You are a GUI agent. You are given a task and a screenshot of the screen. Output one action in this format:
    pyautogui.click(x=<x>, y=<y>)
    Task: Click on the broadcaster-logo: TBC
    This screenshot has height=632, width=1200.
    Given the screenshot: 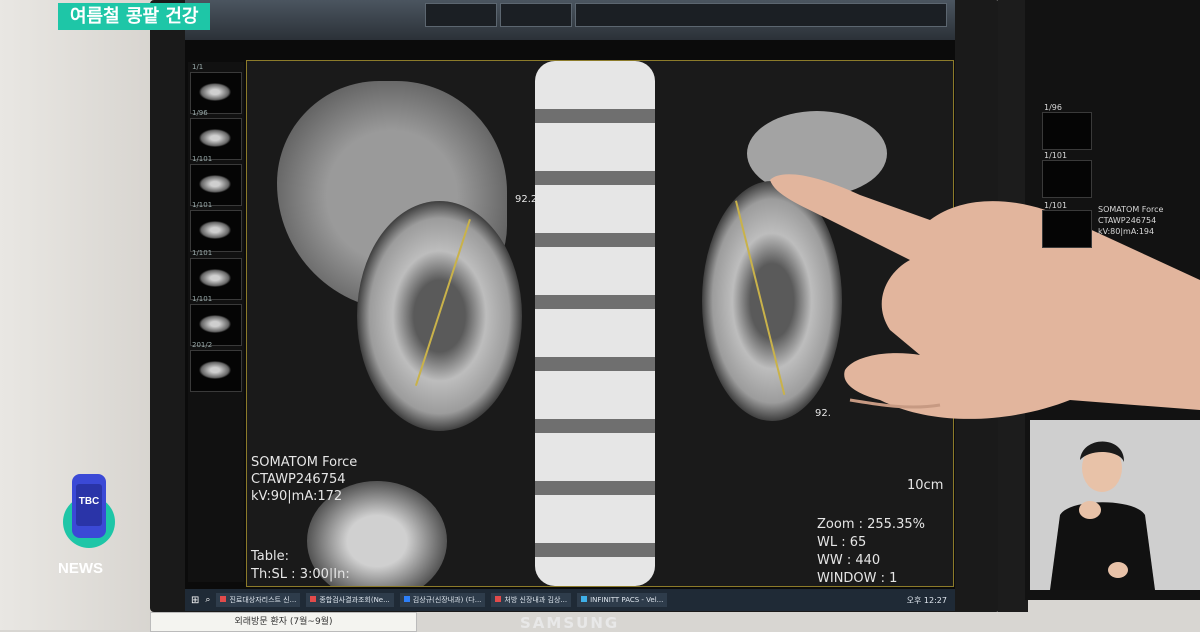 What is the action you would take?
    pyautogui.click(x=89, y=511)
    